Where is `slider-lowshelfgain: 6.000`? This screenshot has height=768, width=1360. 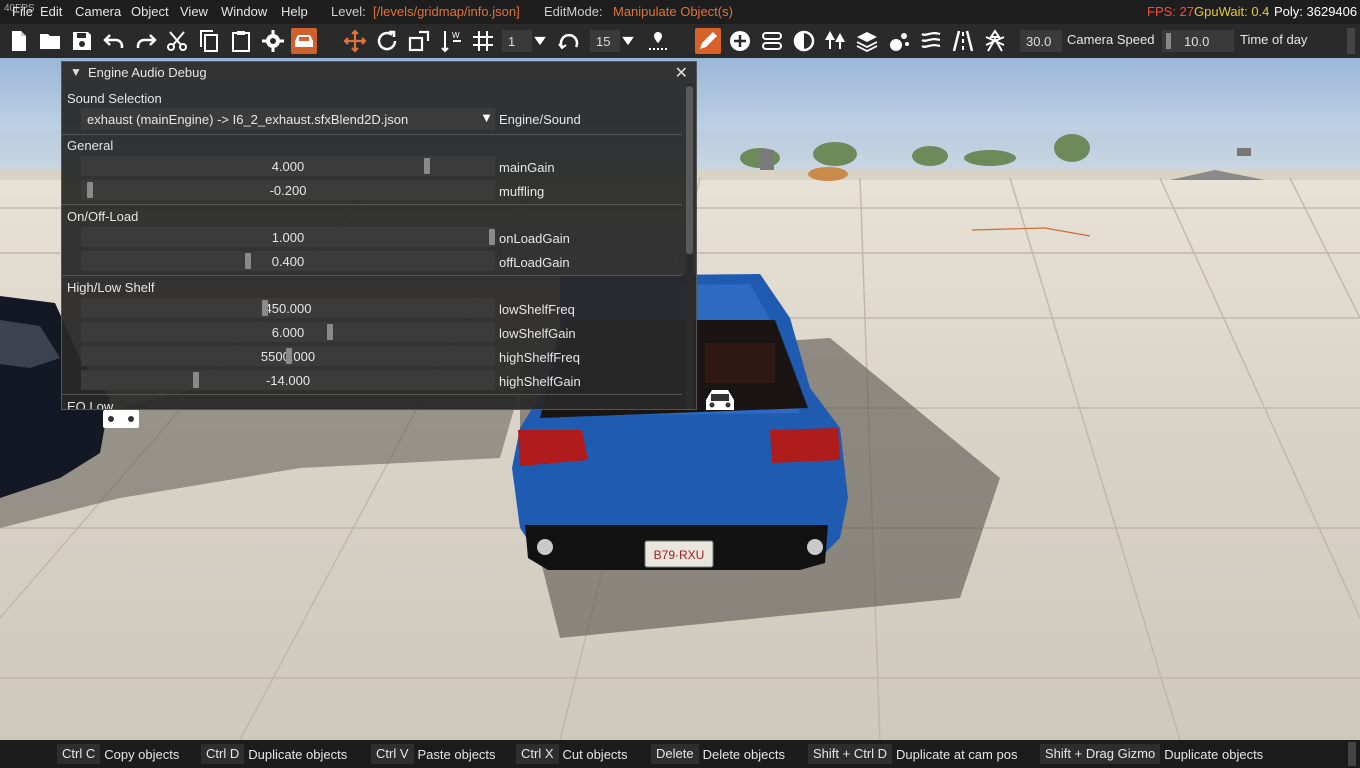
slider-lowshelfgain: 6.000 is located at coordinates (288, 332).